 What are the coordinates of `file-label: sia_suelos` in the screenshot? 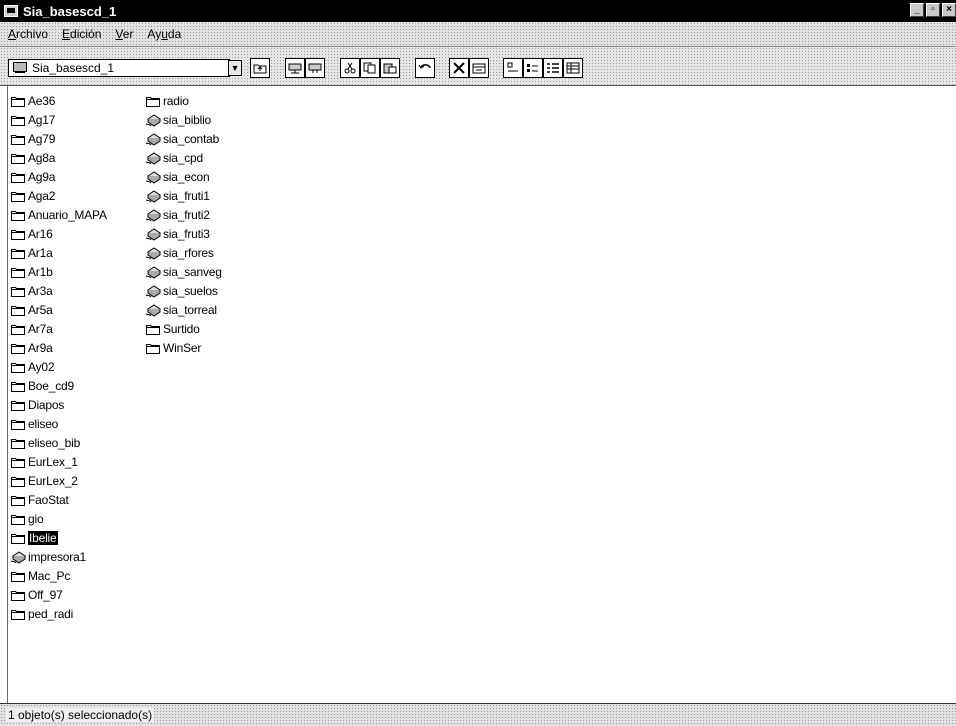 It's located at (190, 290).